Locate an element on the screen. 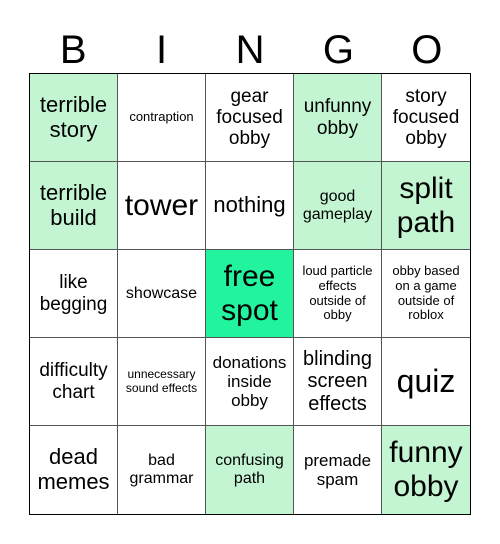  bingo-cell: split path is located at coordinates (426, 206).